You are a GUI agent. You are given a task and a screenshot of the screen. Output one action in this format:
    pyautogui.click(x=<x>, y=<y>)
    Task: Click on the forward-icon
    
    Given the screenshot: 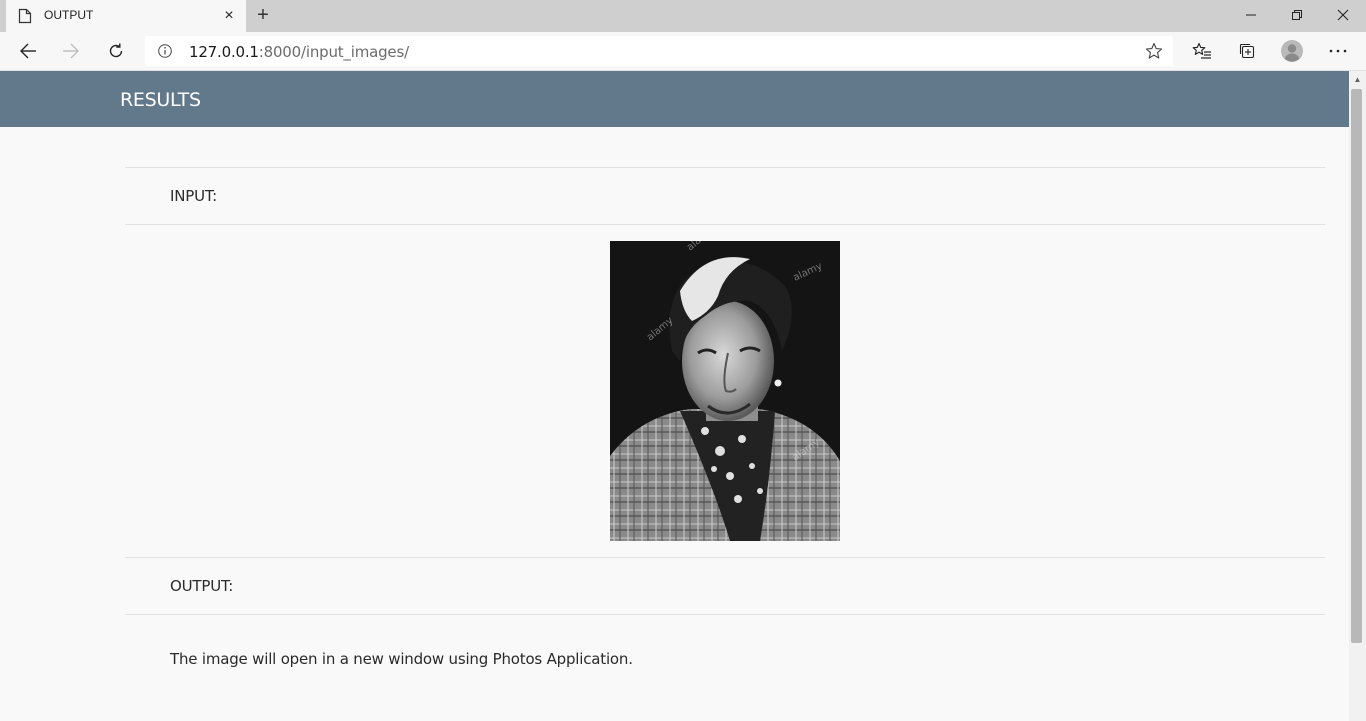 What is the action you would take?
    pyautogui.click(x=71, y=51)
    